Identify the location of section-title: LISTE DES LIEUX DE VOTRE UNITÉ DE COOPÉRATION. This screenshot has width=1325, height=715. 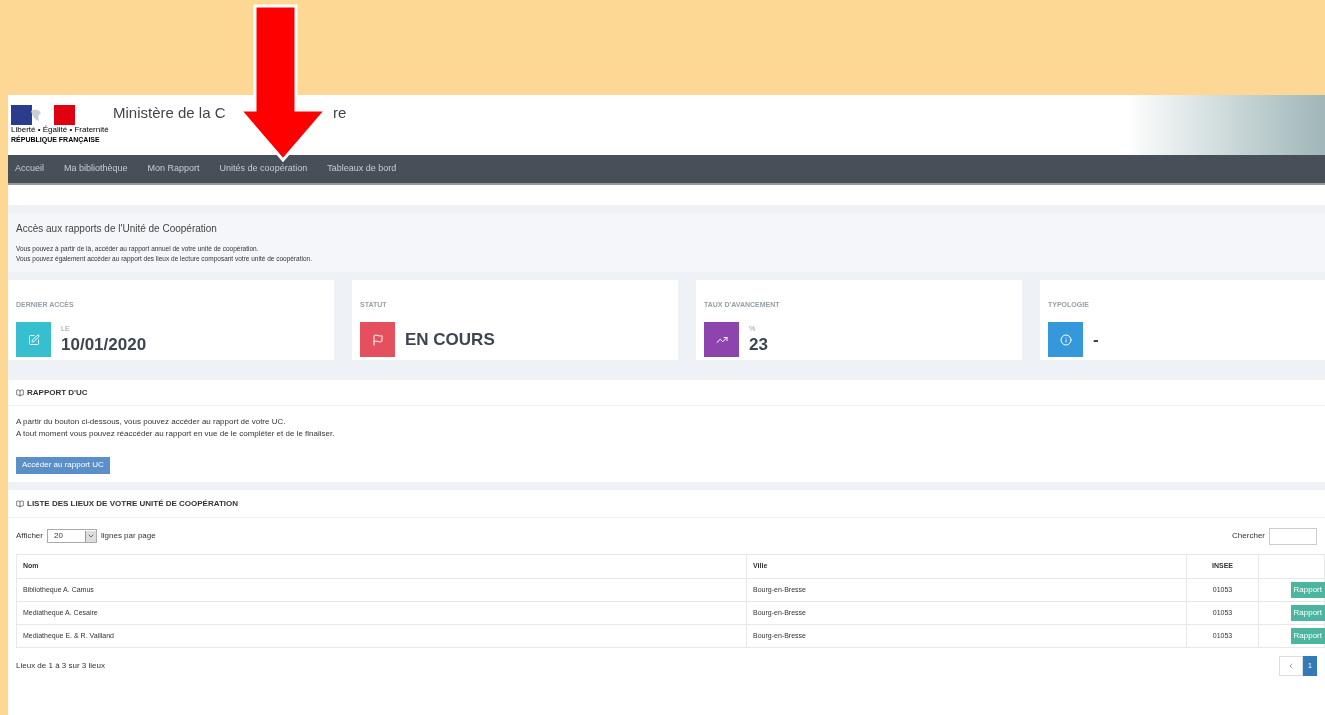
(132, 503).